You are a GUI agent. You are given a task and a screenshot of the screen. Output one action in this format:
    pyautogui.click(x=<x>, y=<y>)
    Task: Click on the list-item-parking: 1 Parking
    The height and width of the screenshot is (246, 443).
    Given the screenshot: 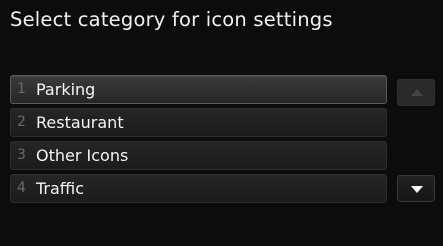 What is the action you would take?
    pyautogui.click(x=198, y=89)
    